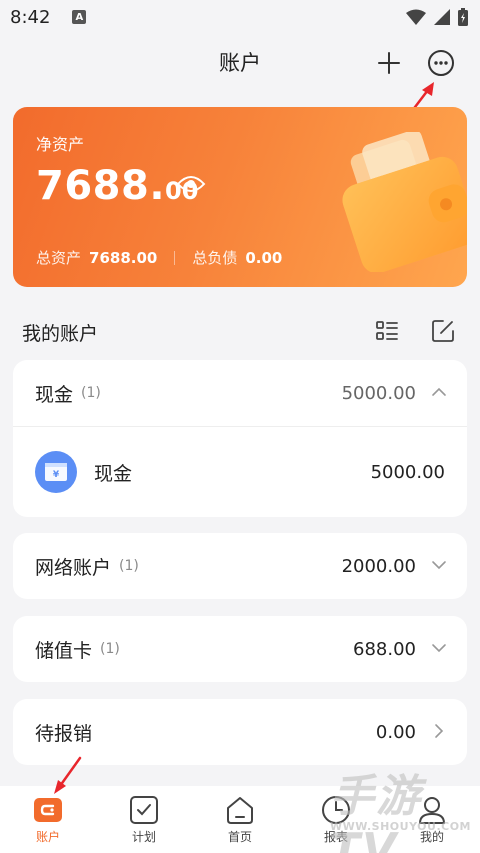 The width and height of the screenshot is (480, 853). I want to click on tab-reports: 报表, so click(336, 819).